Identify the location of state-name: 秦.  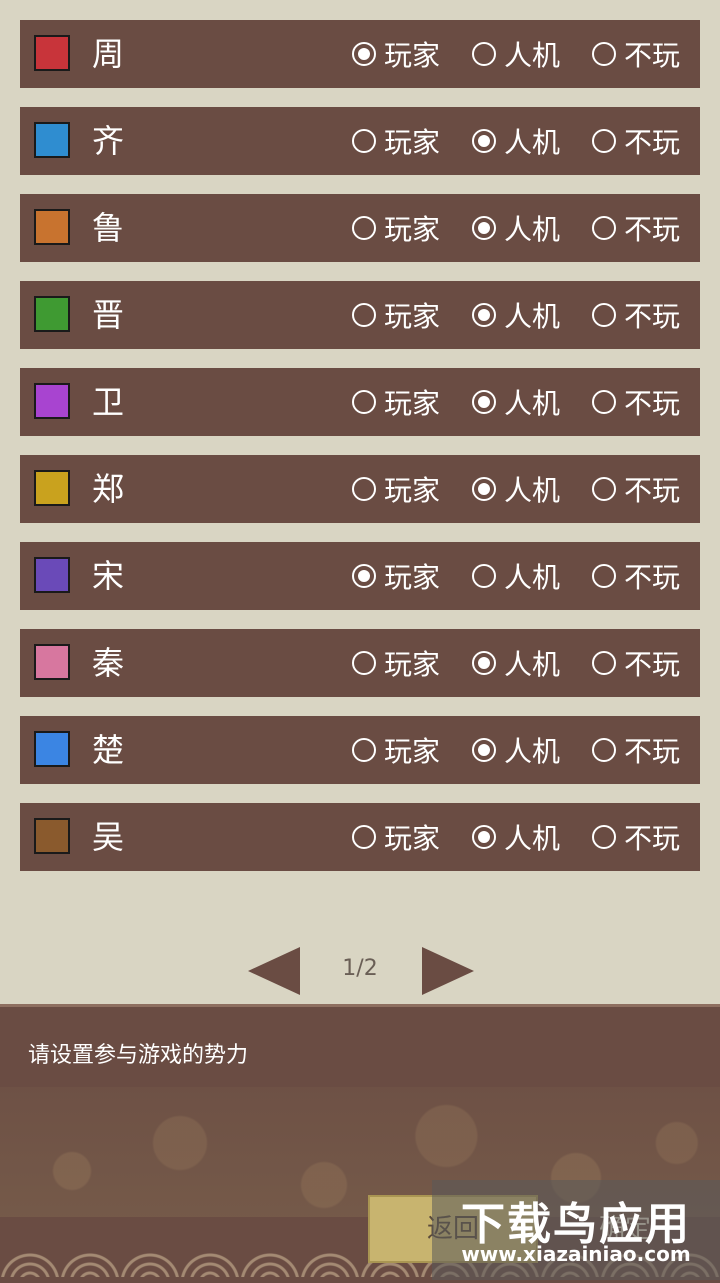
(108, 663).